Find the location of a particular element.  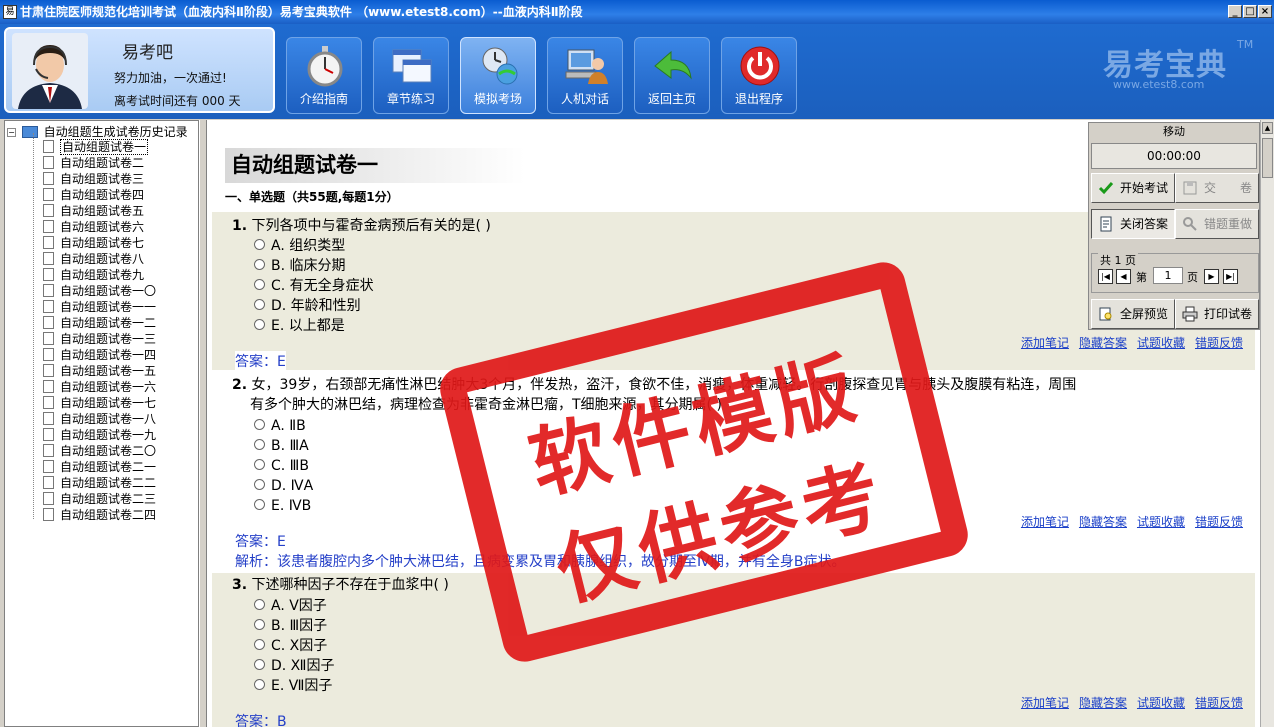

question-links: 添加笔记 隐藏答案 试题收藏 错题反馈 is located at coordinates (1127, 521).